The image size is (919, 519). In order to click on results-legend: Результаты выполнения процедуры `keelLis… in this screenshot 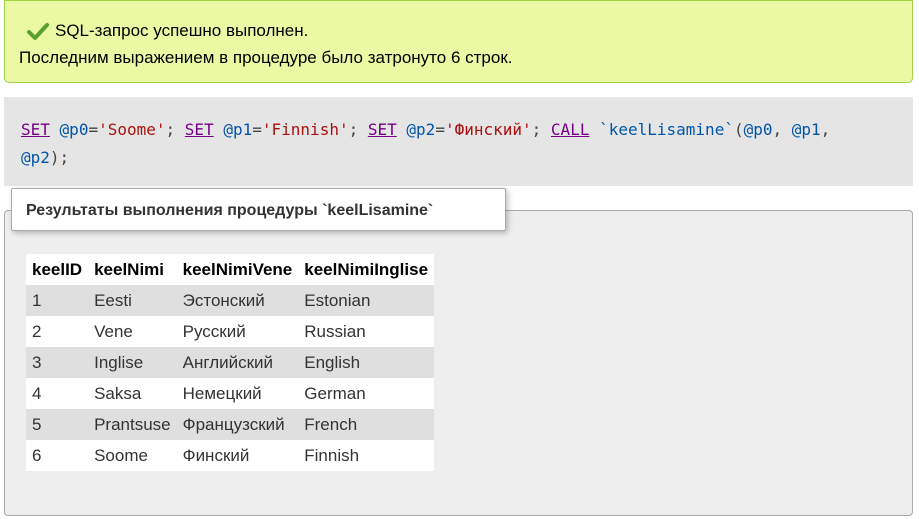, I will do `click(258, 209)`.